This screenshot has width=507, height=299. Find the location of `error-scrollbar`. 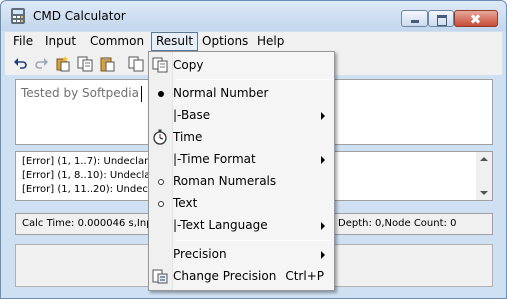

error-scrollbar is located at coordinates (484, 176).